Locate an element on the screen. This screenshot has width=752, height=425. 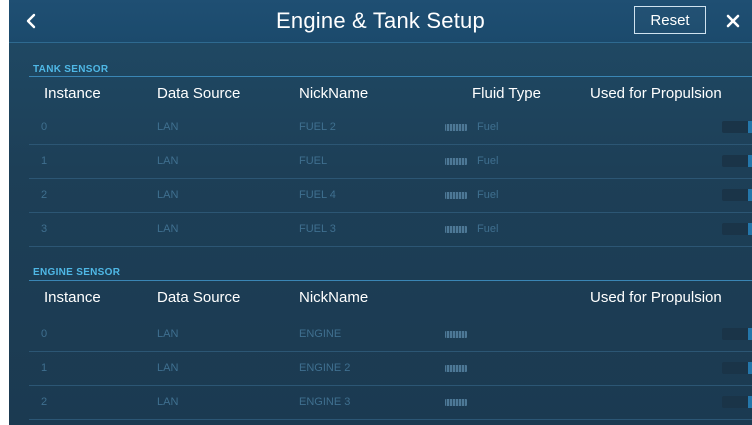
table-row: 2 LAN ENGINE 3 ON is located at coordinates (390, 403).